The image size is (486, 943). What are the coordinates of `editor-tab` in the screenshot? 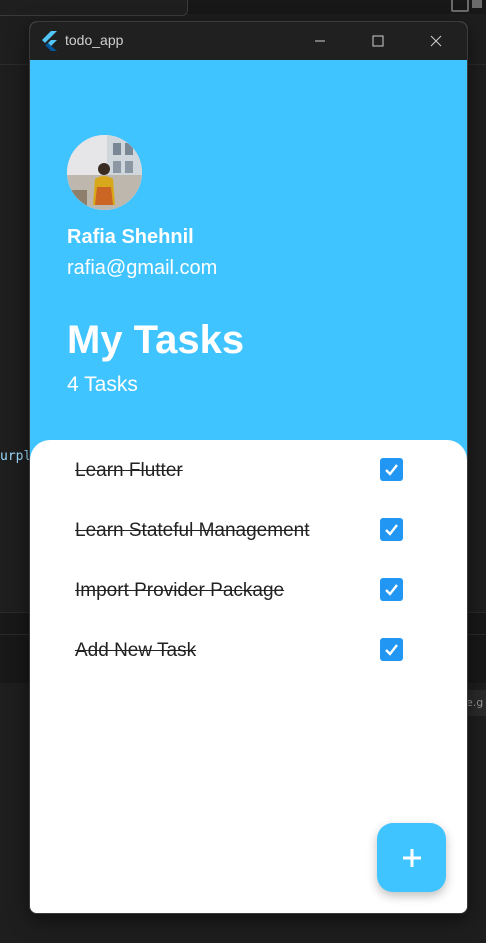 It's located at (94, 8).